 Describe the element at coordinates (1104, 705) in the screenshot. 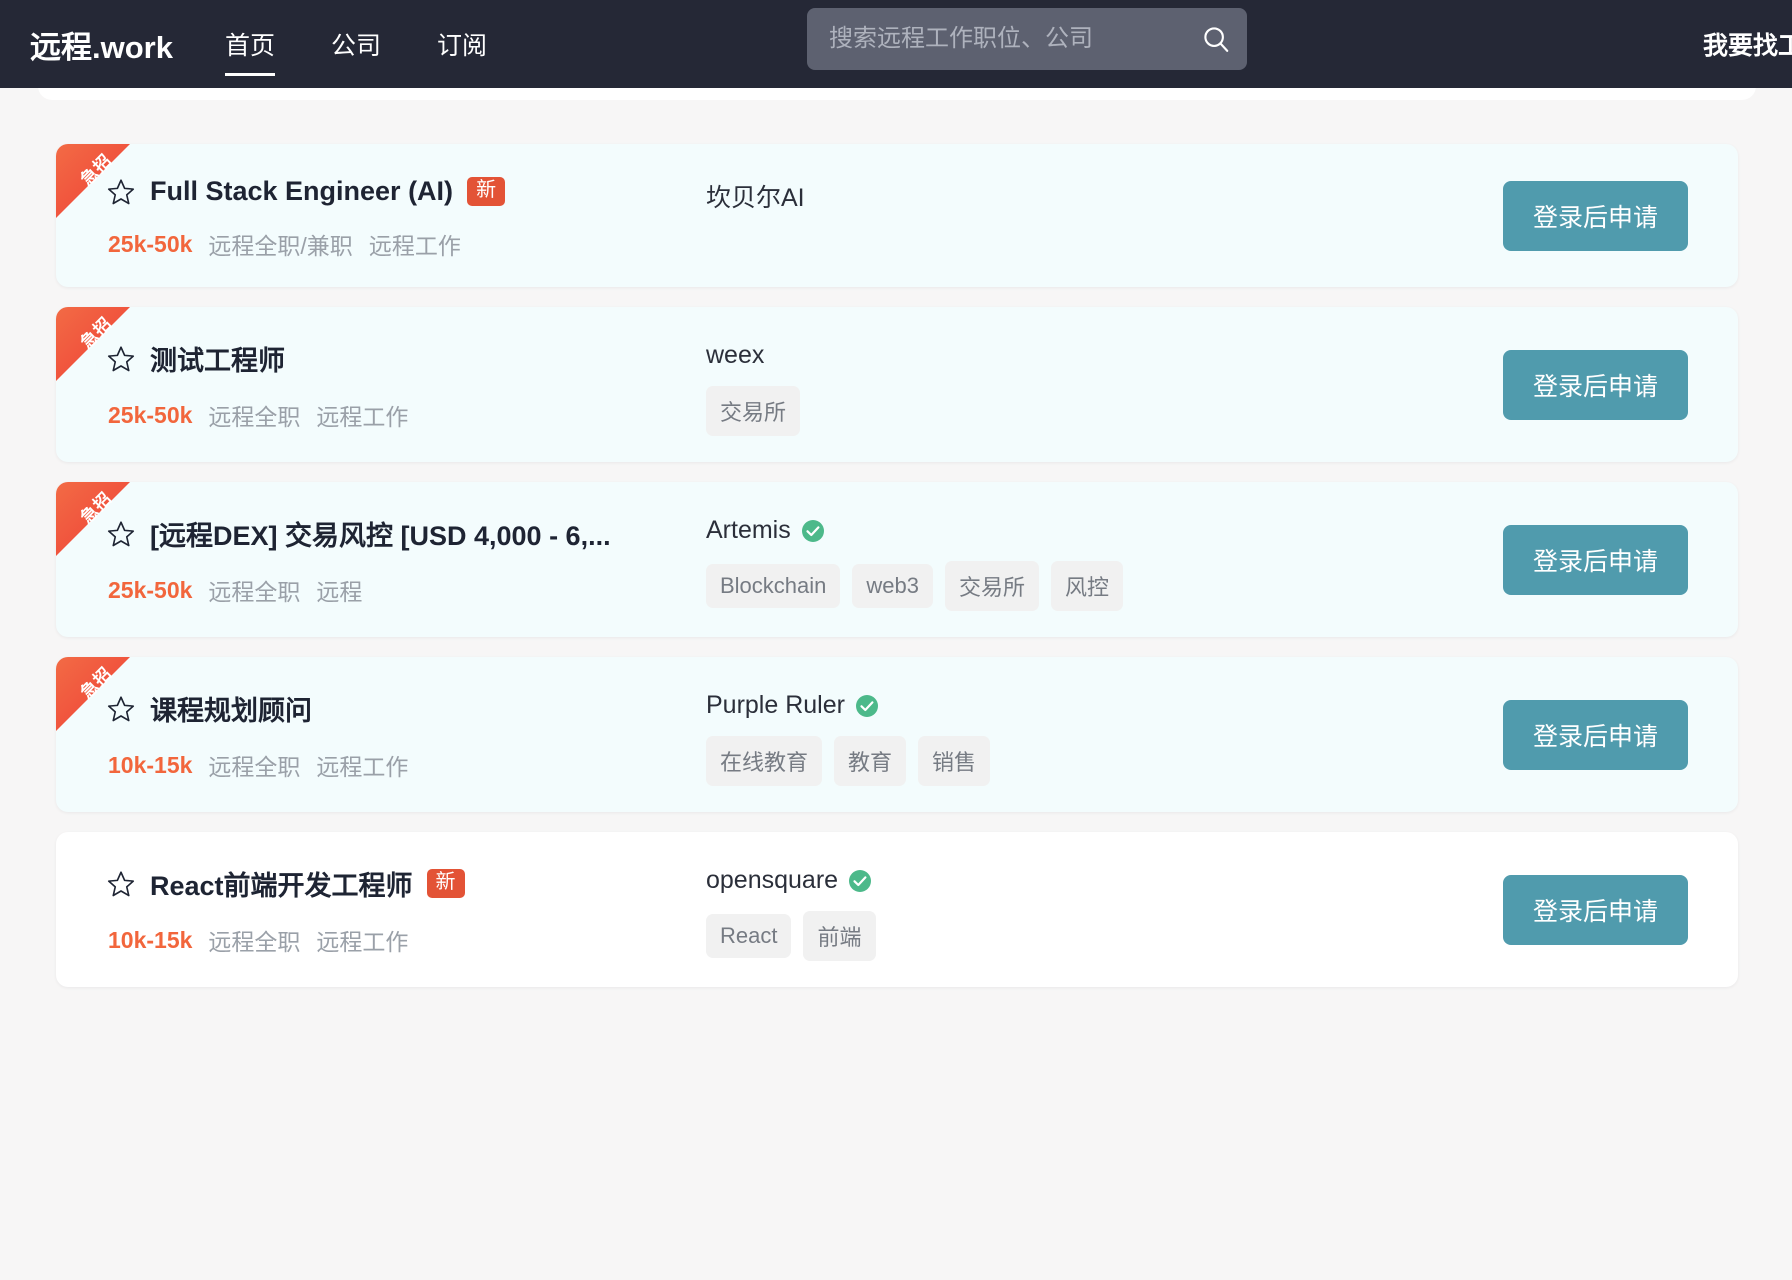

I see `company-row: Purple Ruler` at that location.